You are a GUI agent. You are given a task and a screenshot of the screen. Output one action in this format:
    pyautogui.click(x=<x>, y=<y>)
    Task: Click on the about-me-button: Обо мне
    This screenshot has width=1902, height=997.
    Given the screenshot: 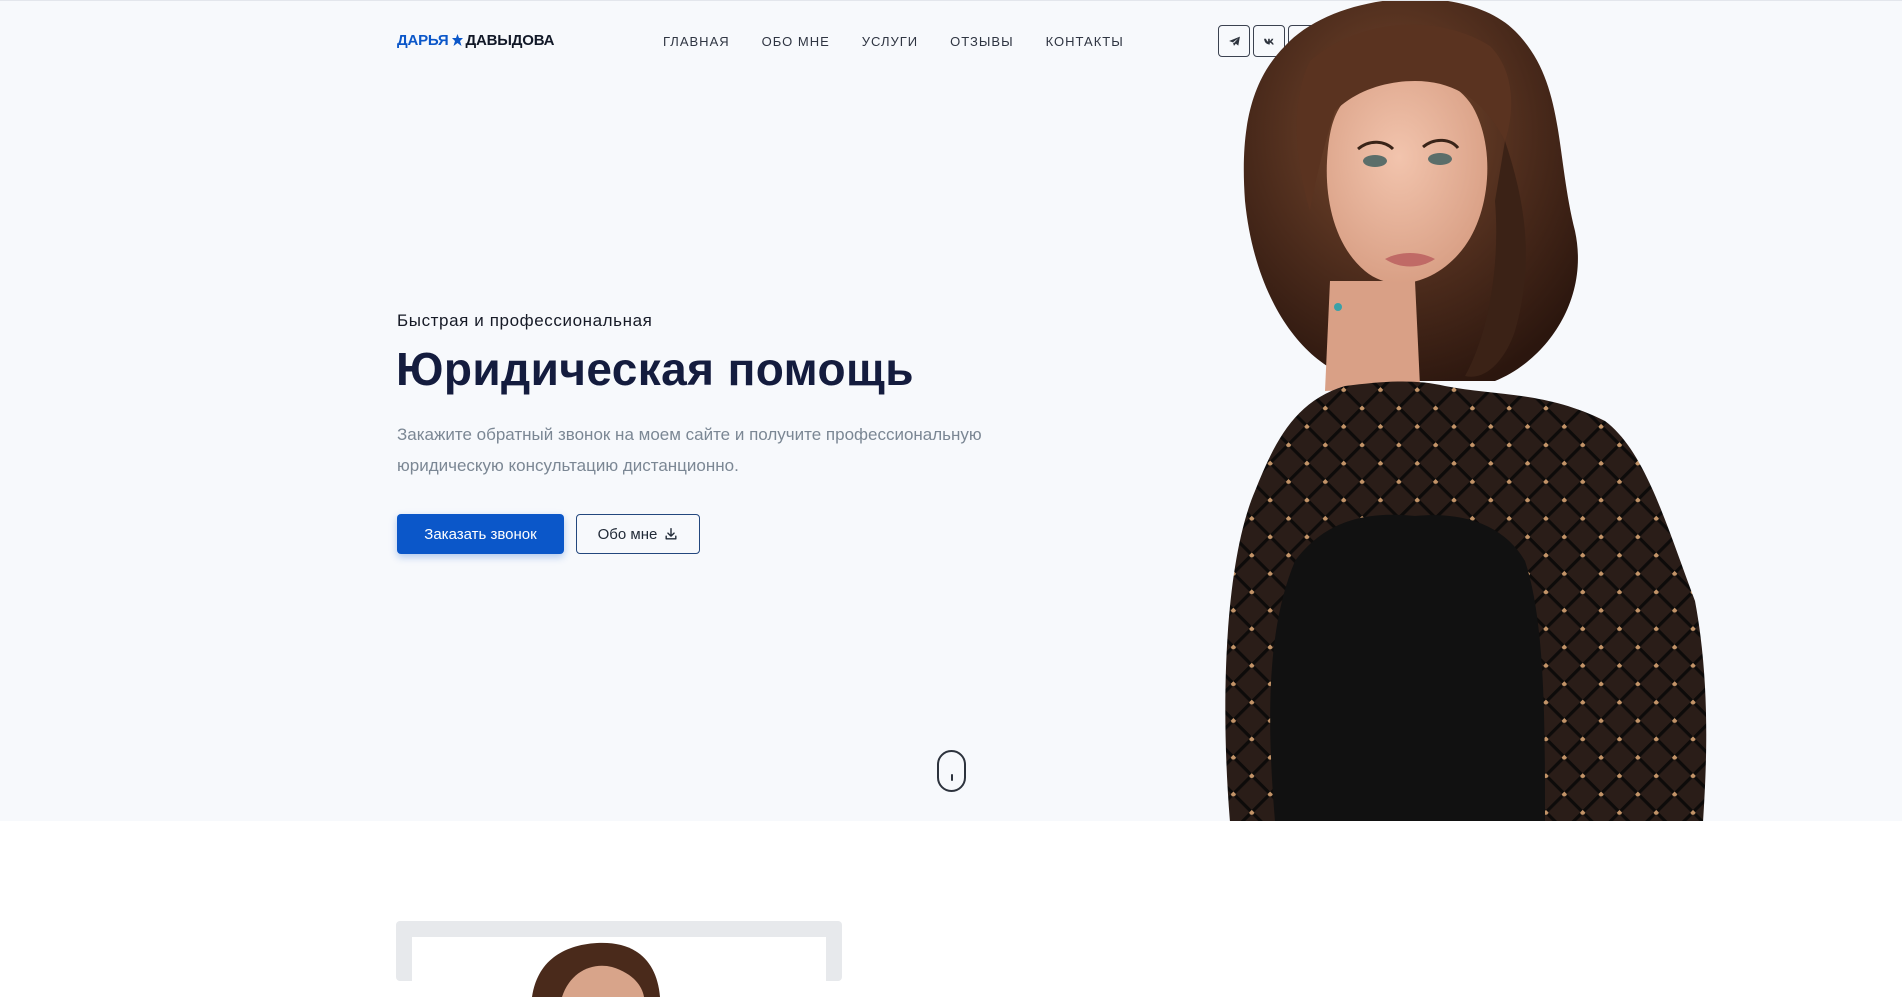 What is the action you would take?
    pyautogui.click(x=638, y=534)
    